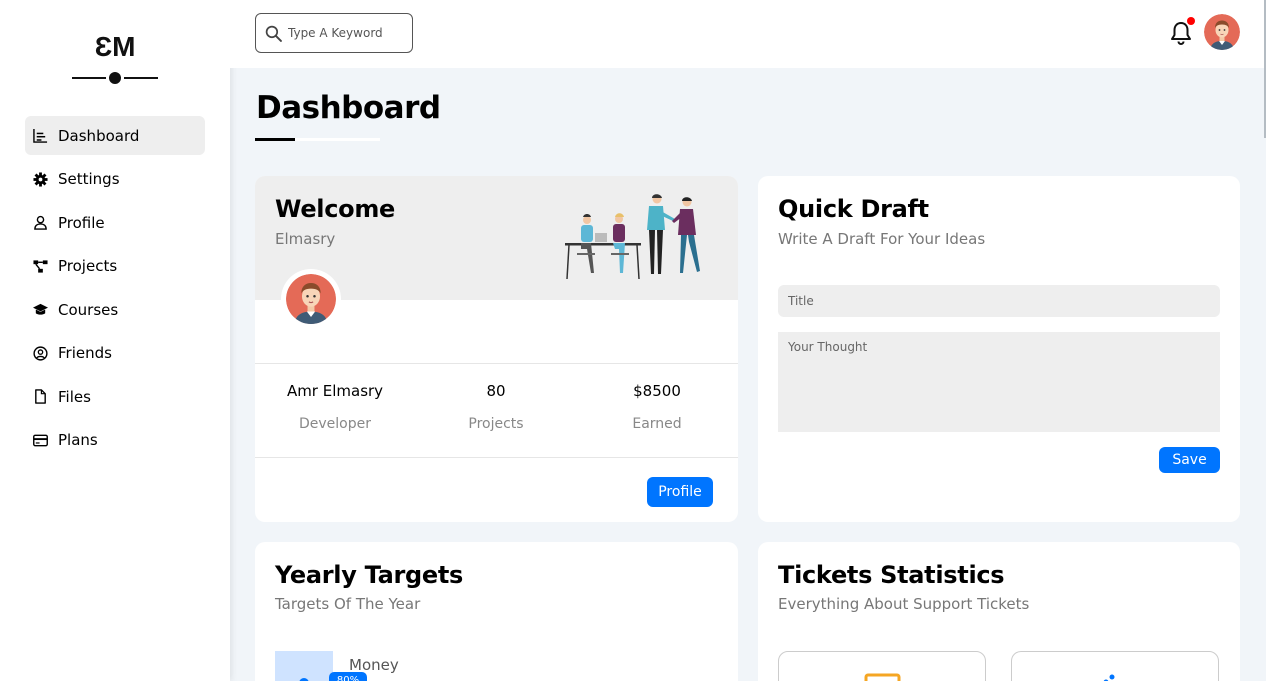 This screenshot has height=681, width=1266. Describe the element at coordinates (882, 239) in the screenshot. I see `quick-draft-subtitle: Write A Draft For Your Ideas` at that location.